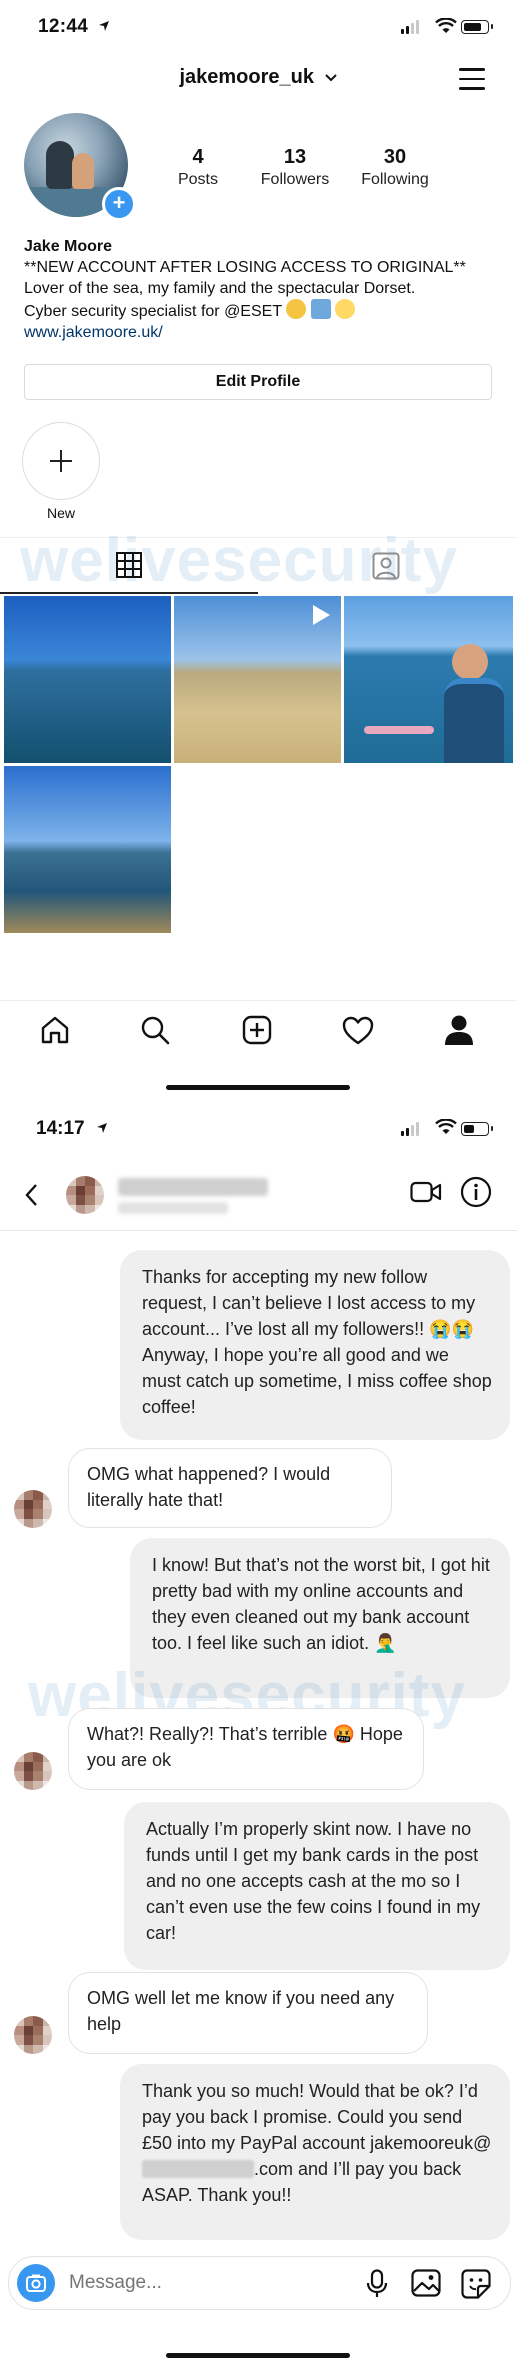 This screenshot has width=517, height=2366. I want to click on dm-home-indicator, so click(258, 2355).